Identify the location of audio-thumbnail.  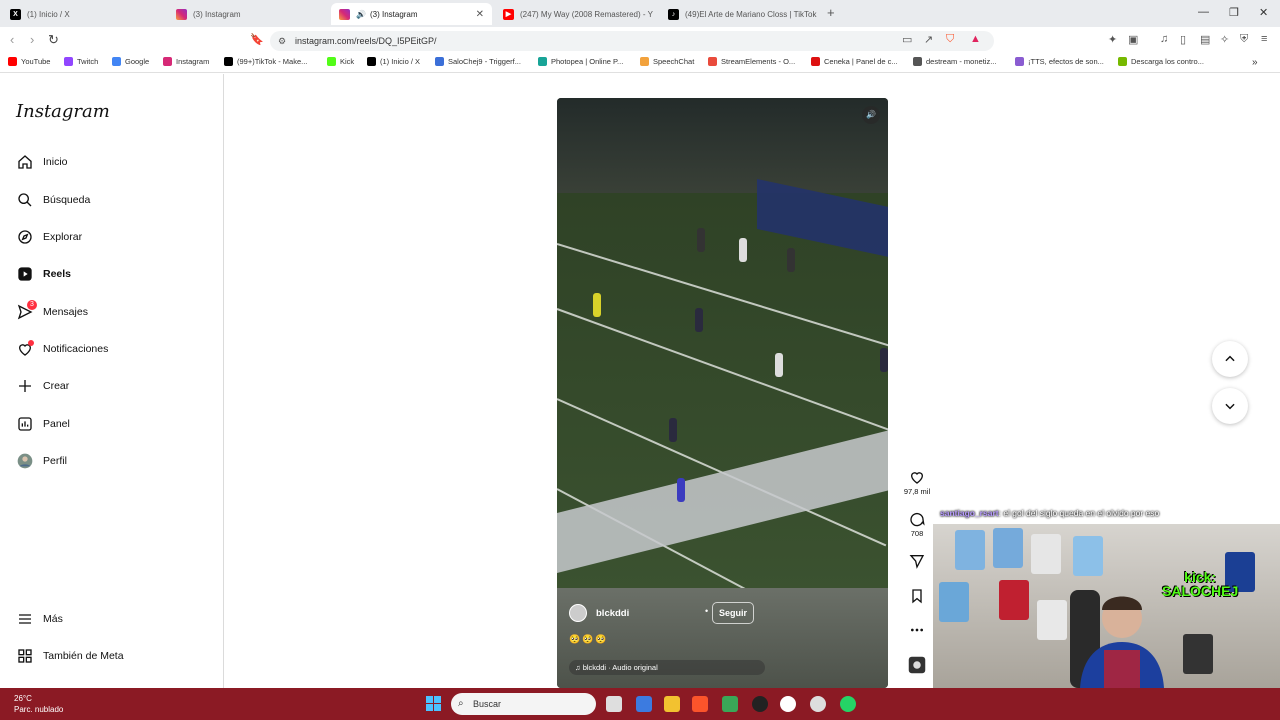
(917, 666).